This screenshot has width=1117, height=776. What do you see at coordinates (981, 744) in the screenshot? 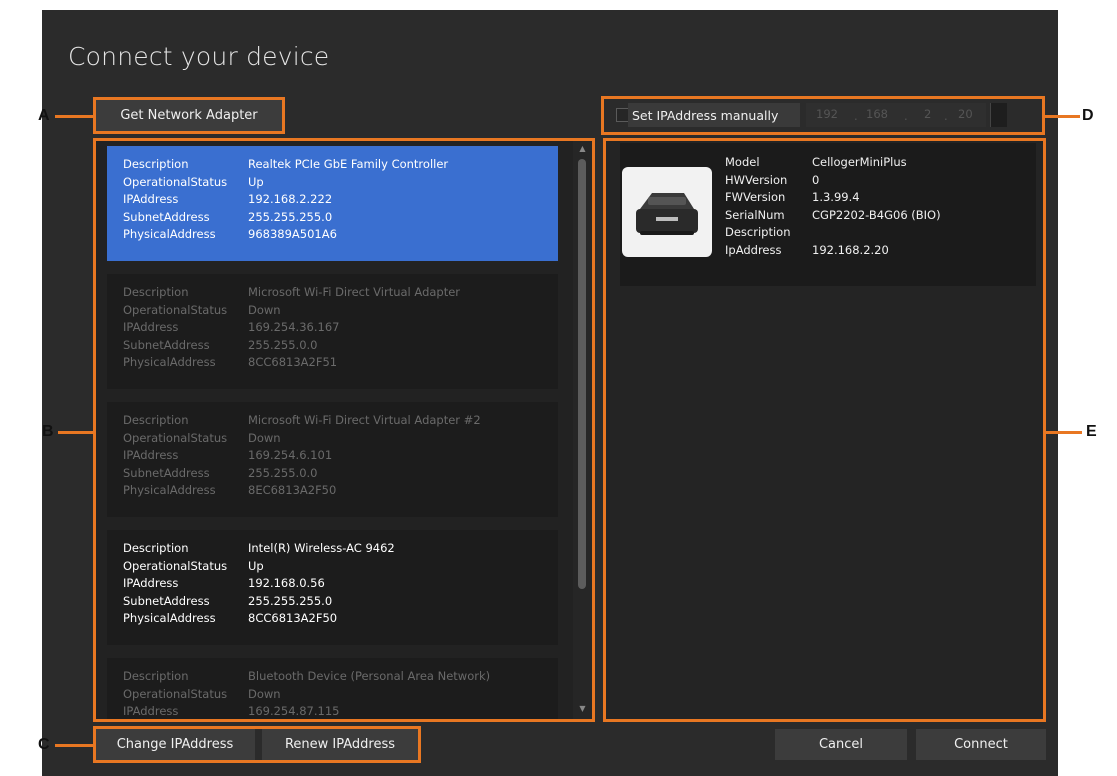
I see `connect-button: Connect` at bounding box center [981, 744].